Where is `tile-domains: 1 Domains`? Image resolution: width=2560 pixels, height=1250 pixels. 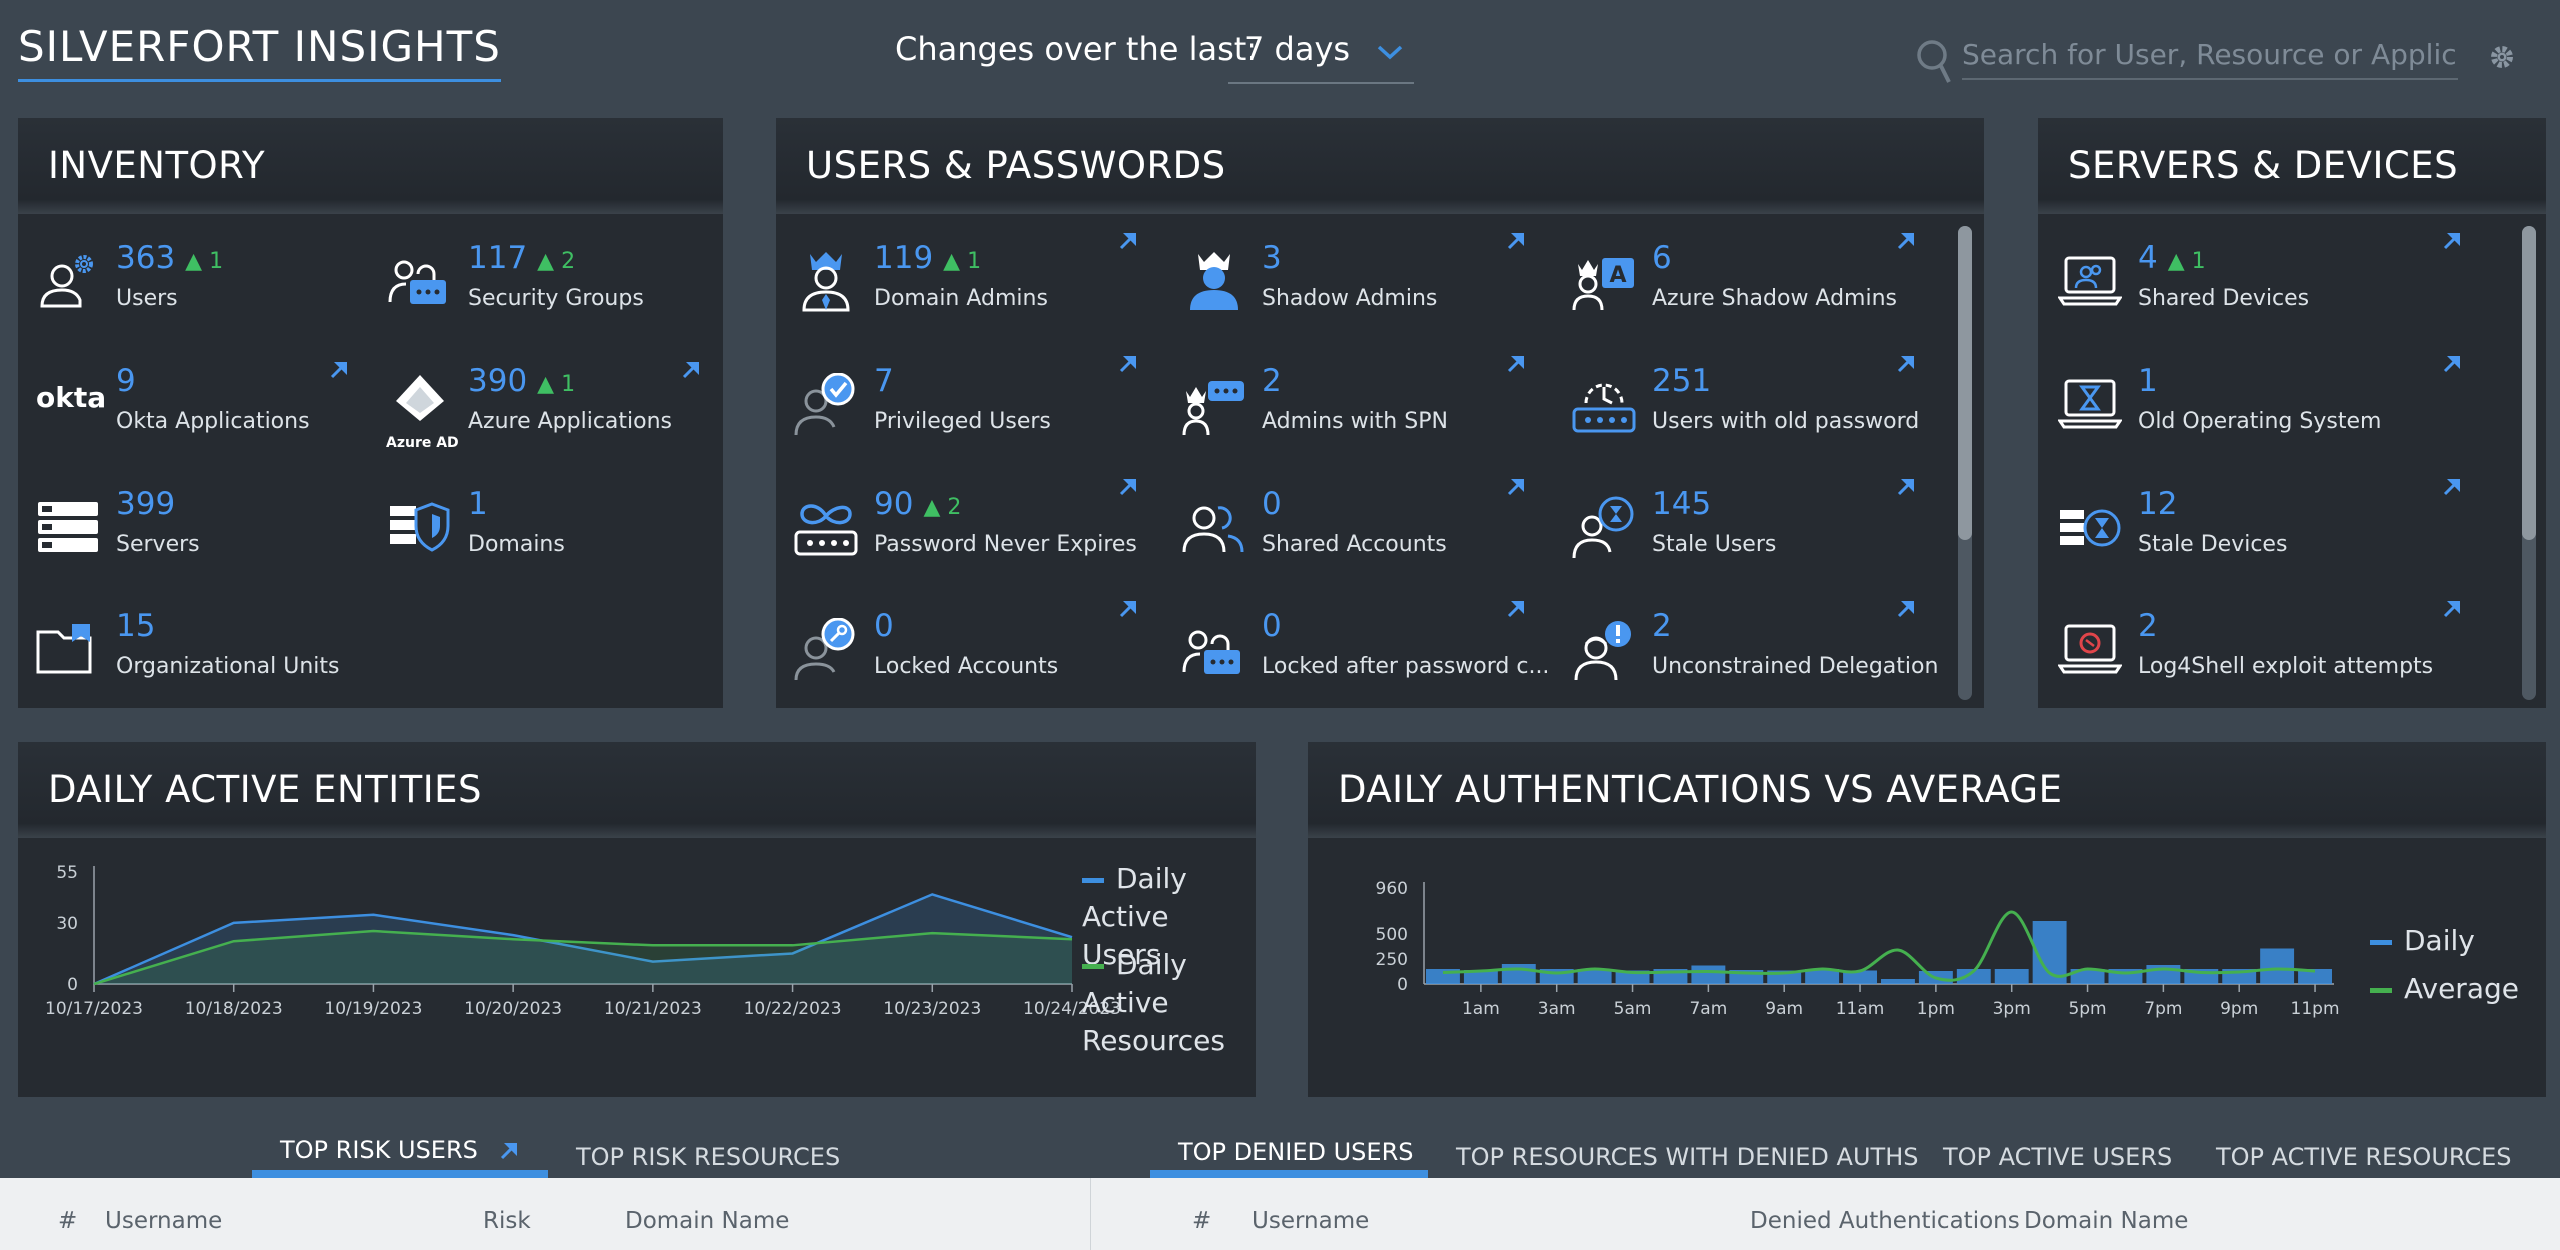
tile-domains: 1 Domains is located at coordinates (553, 541).